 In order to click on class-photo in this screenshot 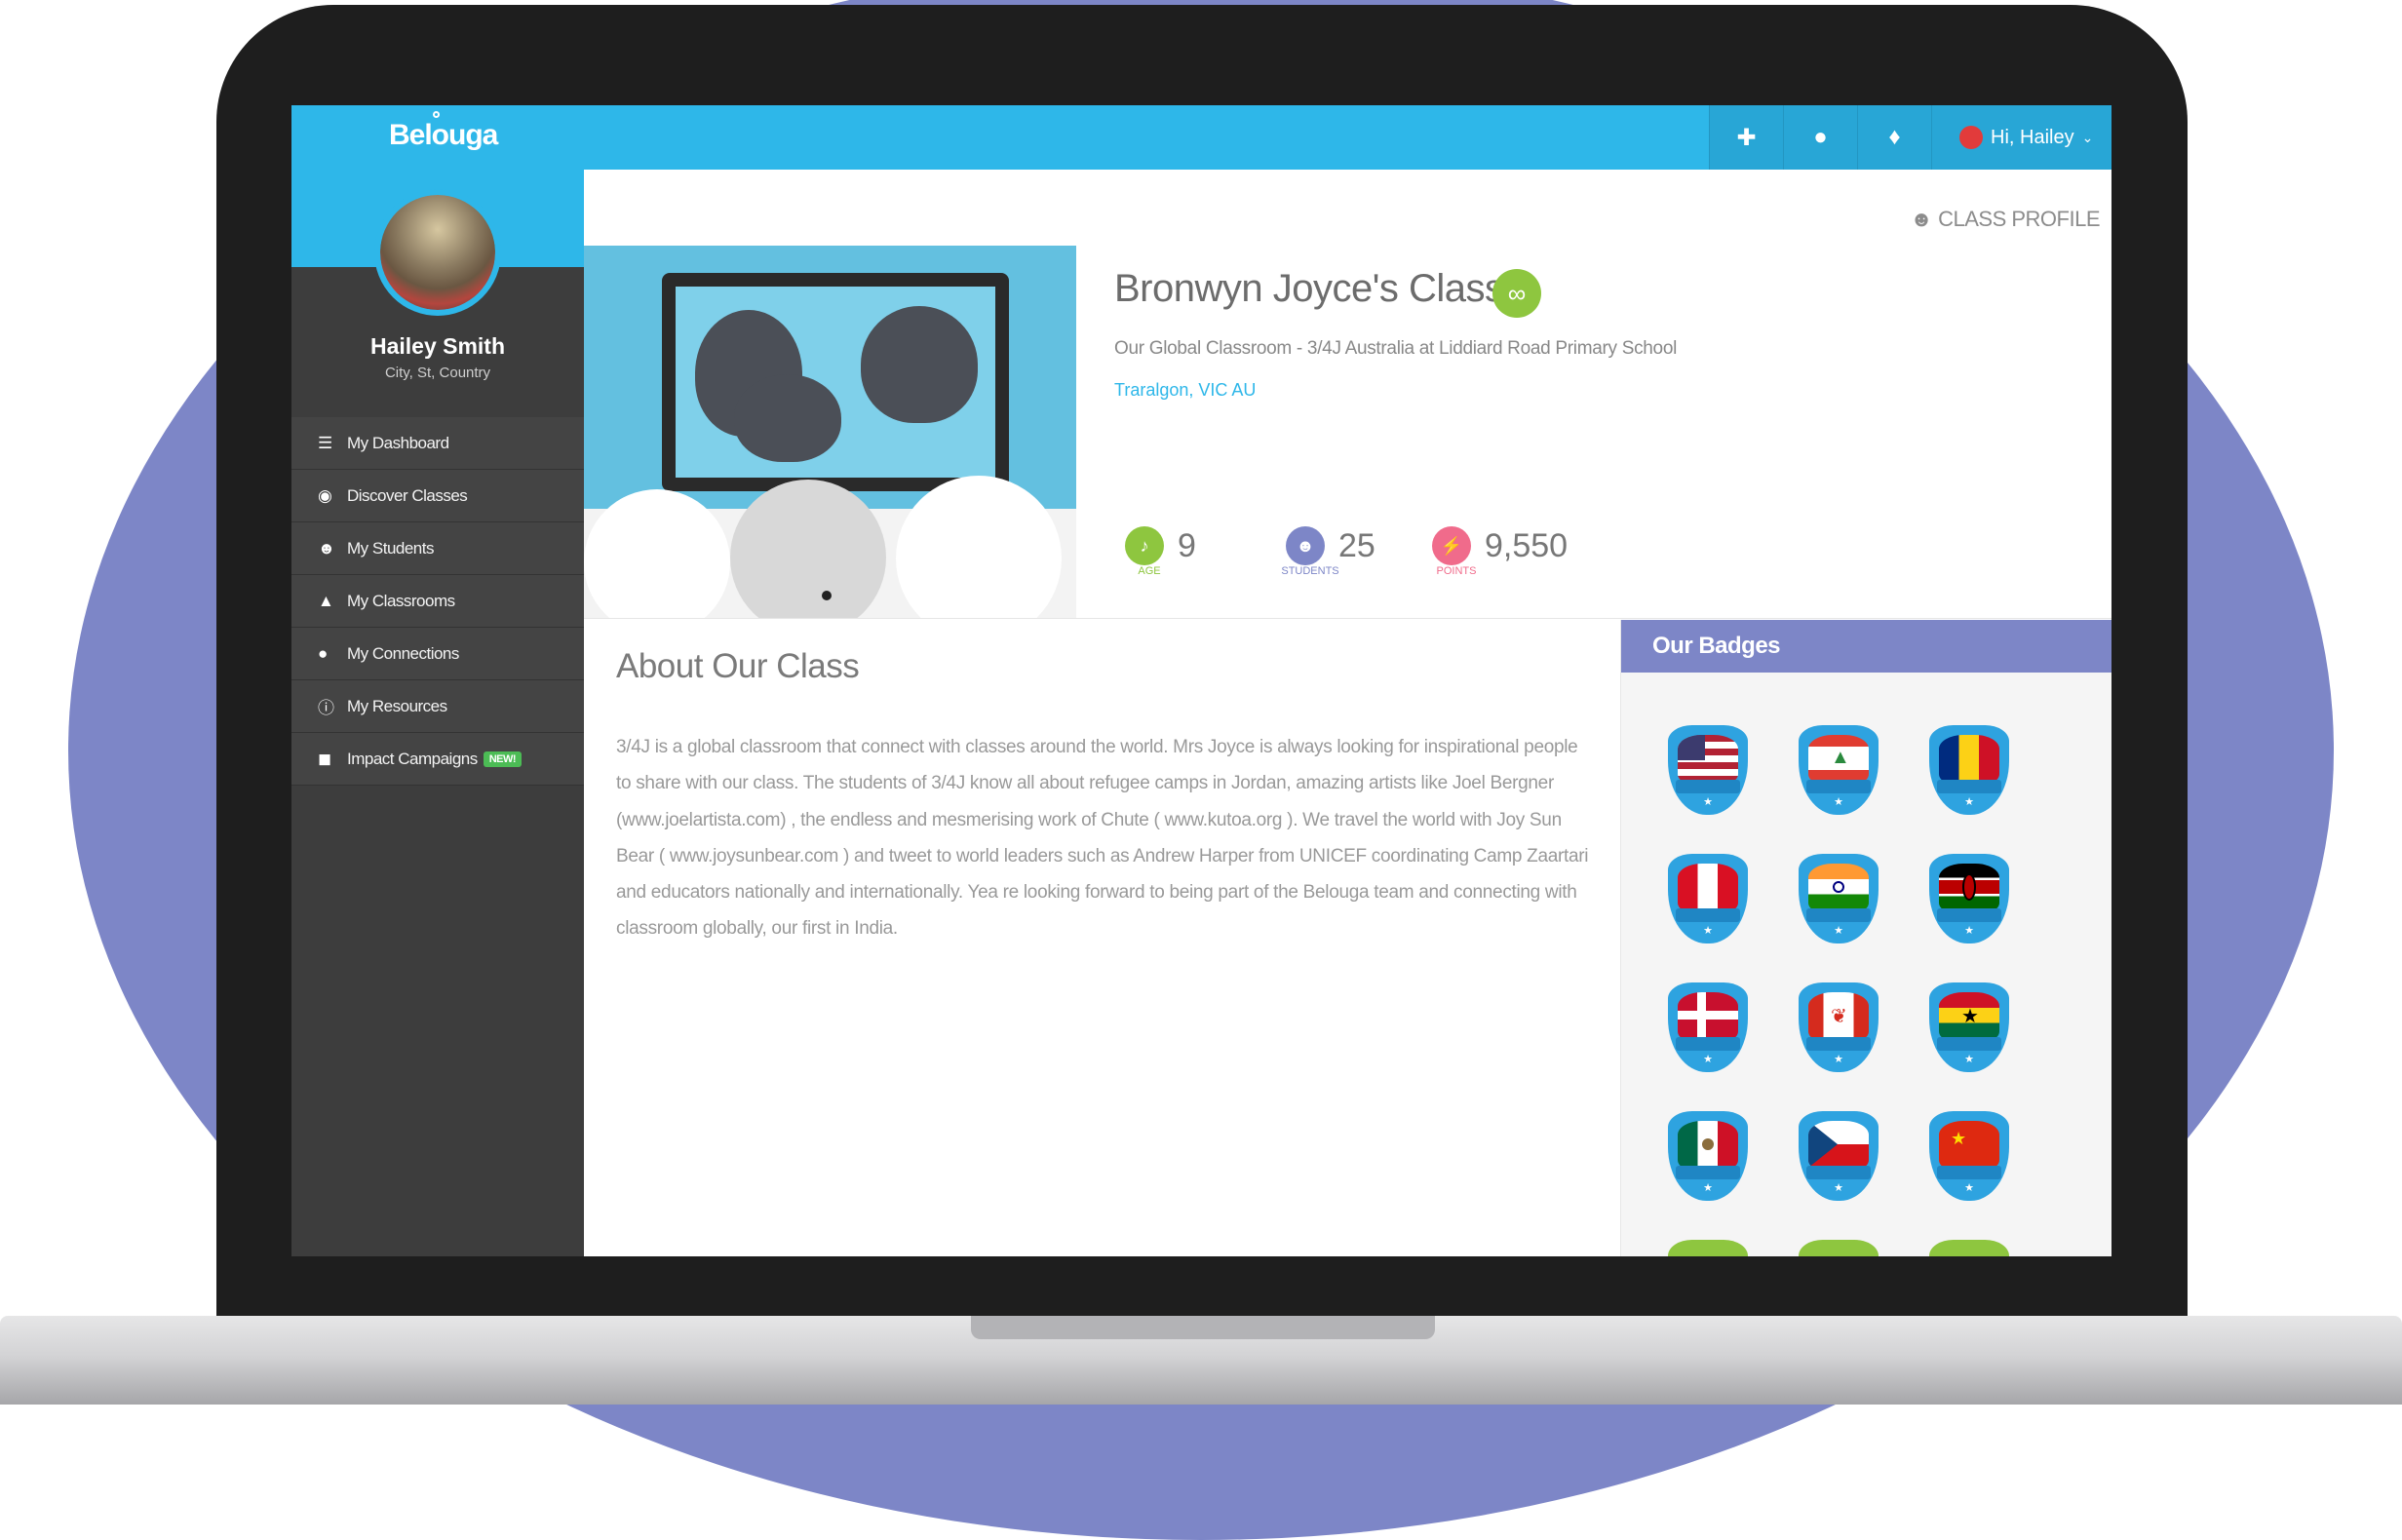, I will do `click(438, 253)`.